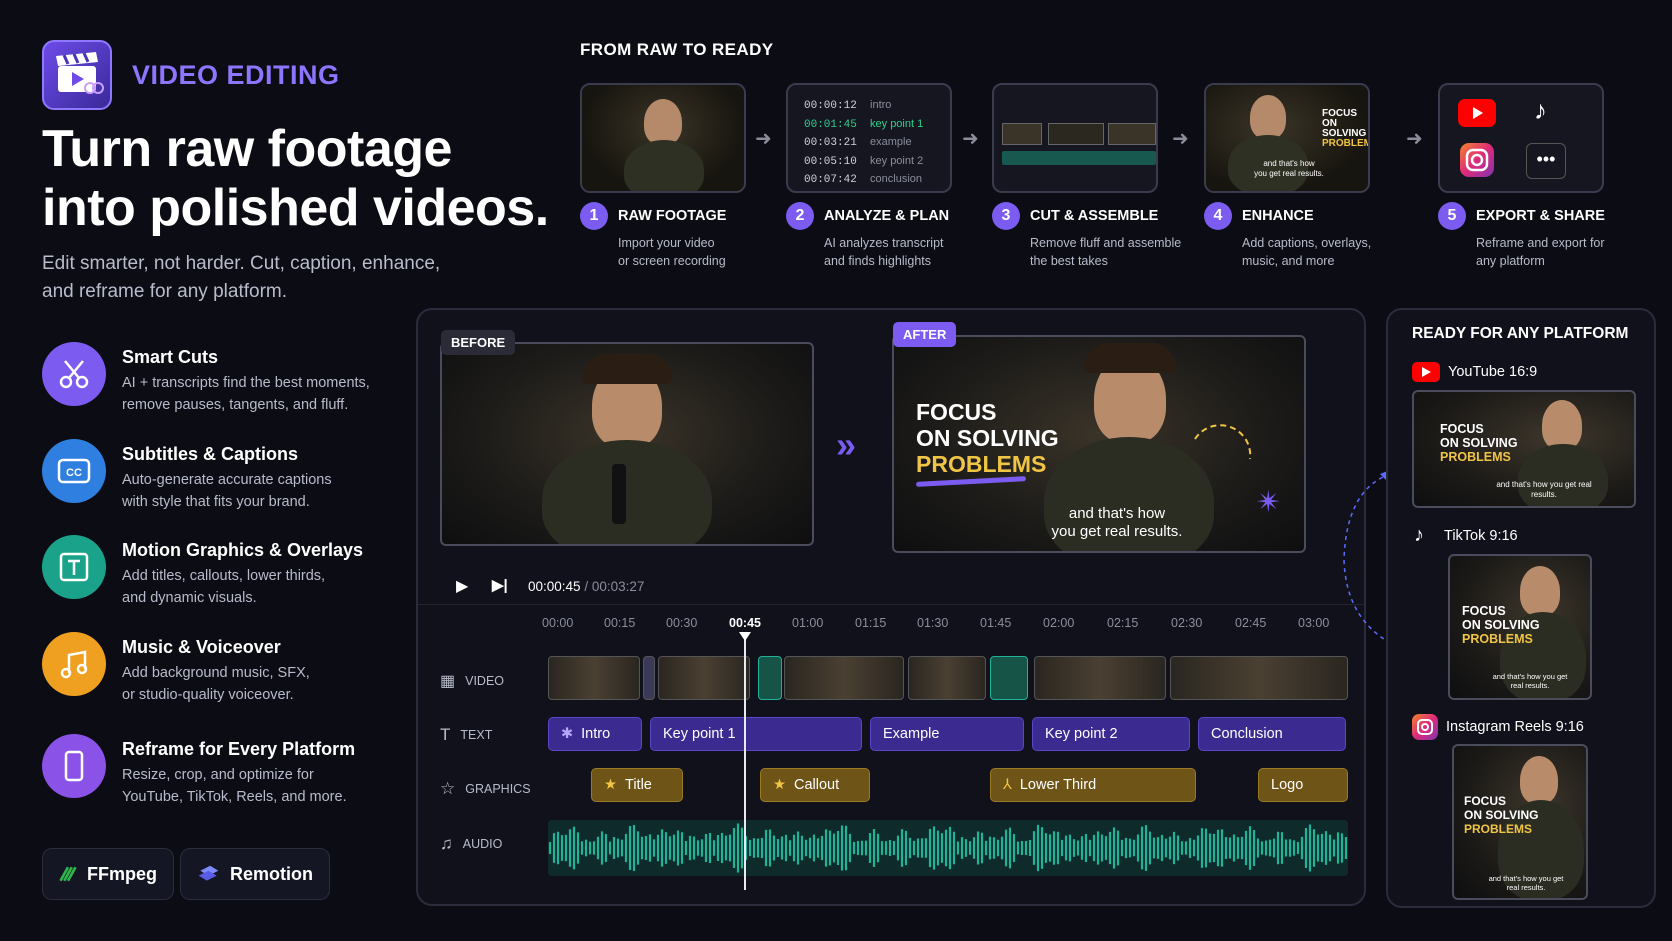 The height and width of the screenshot is (941, 1672). What do you see at coordinates (672, 216) in the screenshot?
I see `step-title: RAW FOOTAGE` at bounding box center [672, 216].